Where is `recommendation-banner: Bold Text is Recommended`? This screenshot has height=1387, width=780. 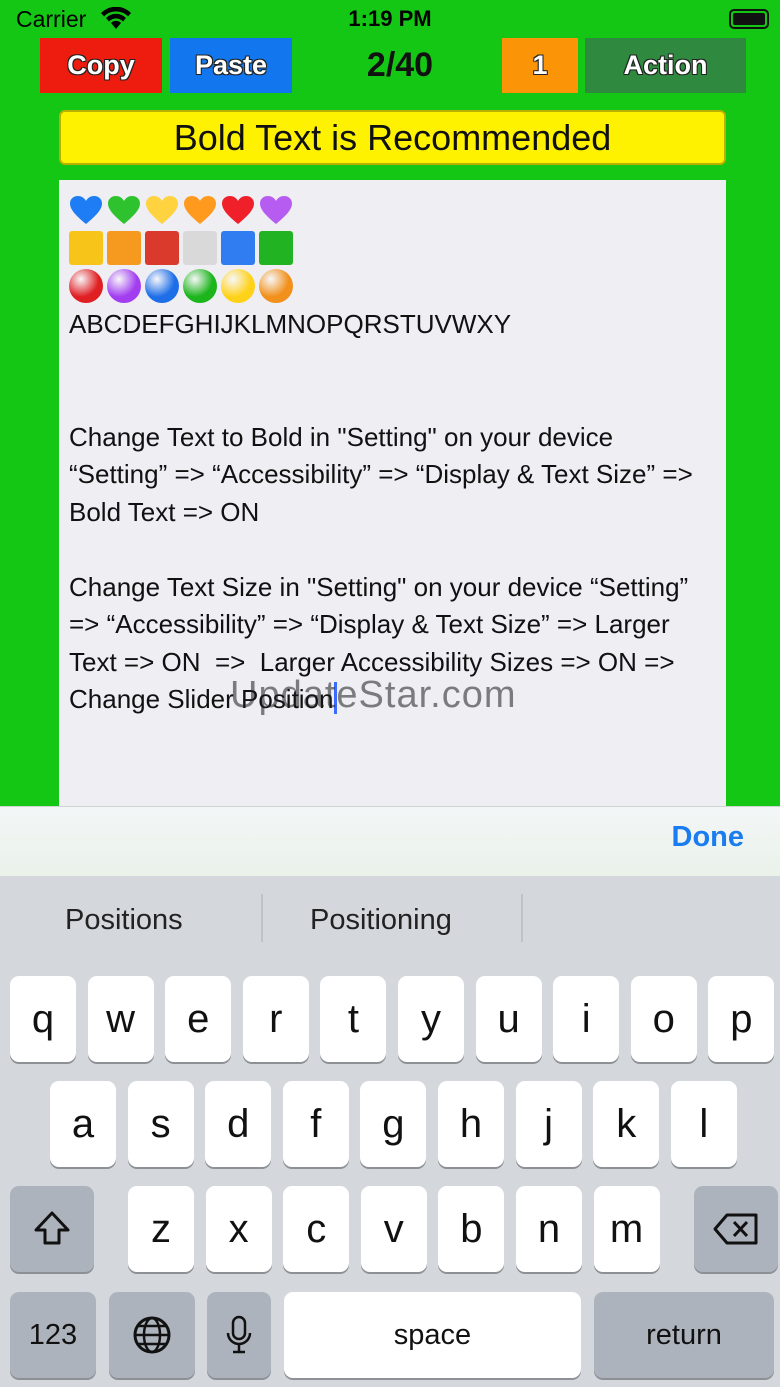 recommendation-banner: Bold Text is Recommended is located at coordinates (392, 137).